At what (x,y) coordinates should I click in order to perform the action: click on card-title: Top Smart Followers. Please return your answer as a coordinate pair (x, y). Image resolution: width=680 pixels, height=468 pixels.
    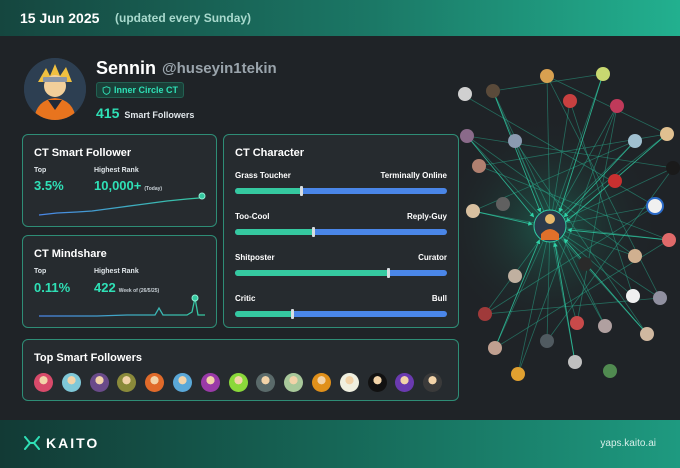
    Looking at the image, I should click on (88, 358).